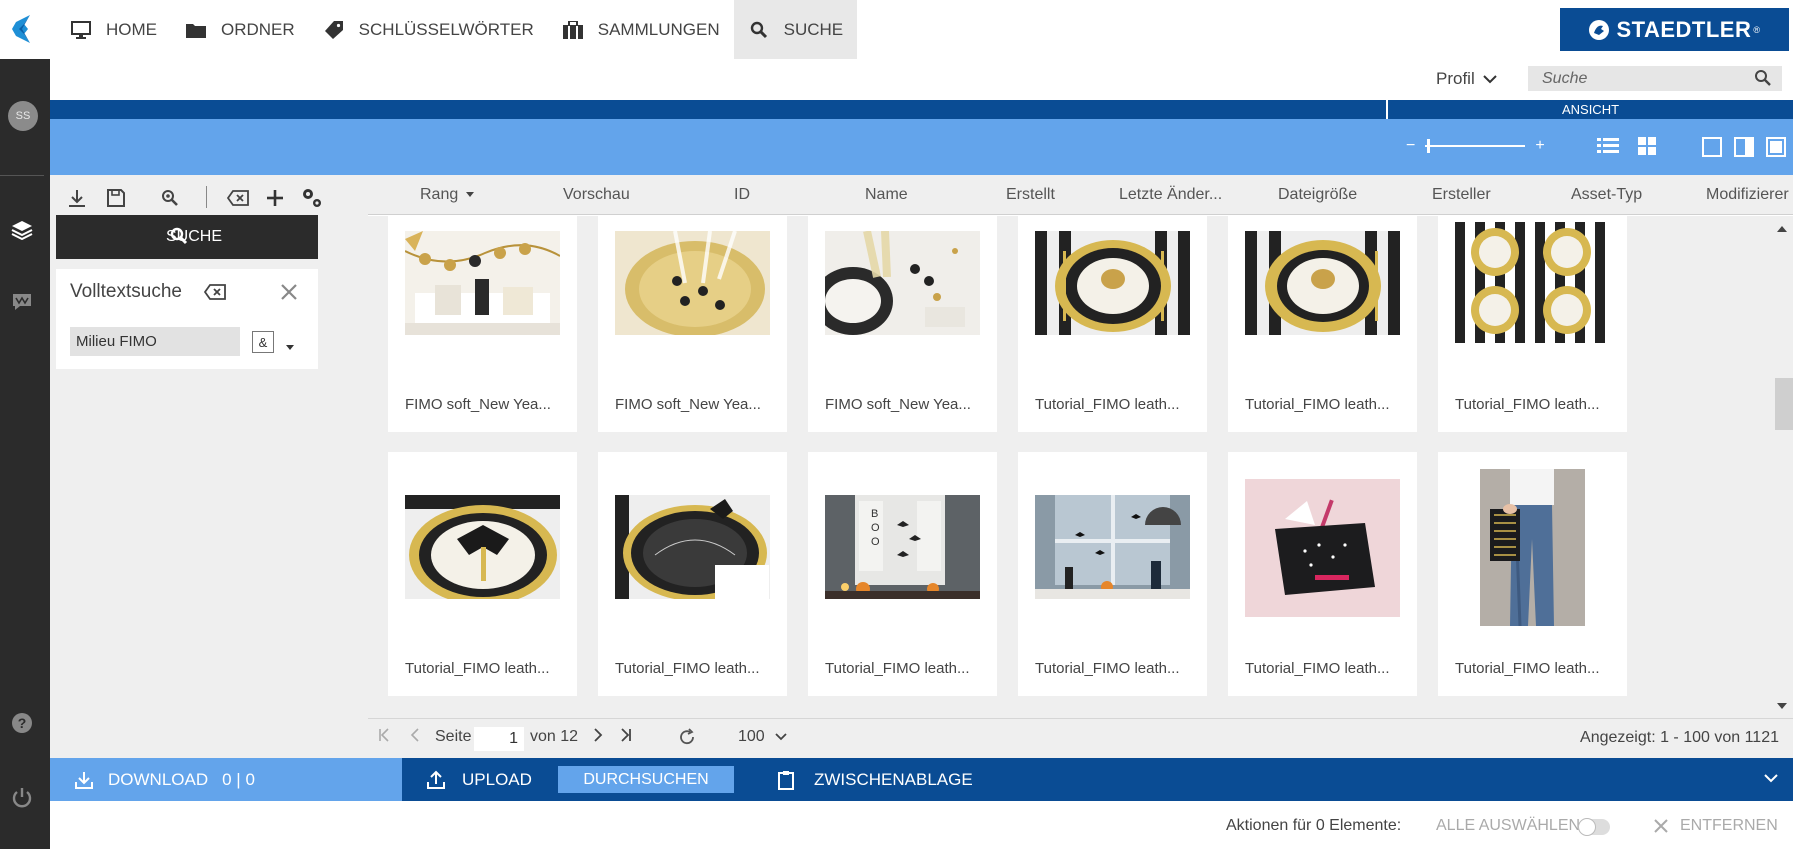 The image size is (1793, 849). Describe the element at coordinates (23, 116) in the screenshot. I see `avatar: SS` at that location.